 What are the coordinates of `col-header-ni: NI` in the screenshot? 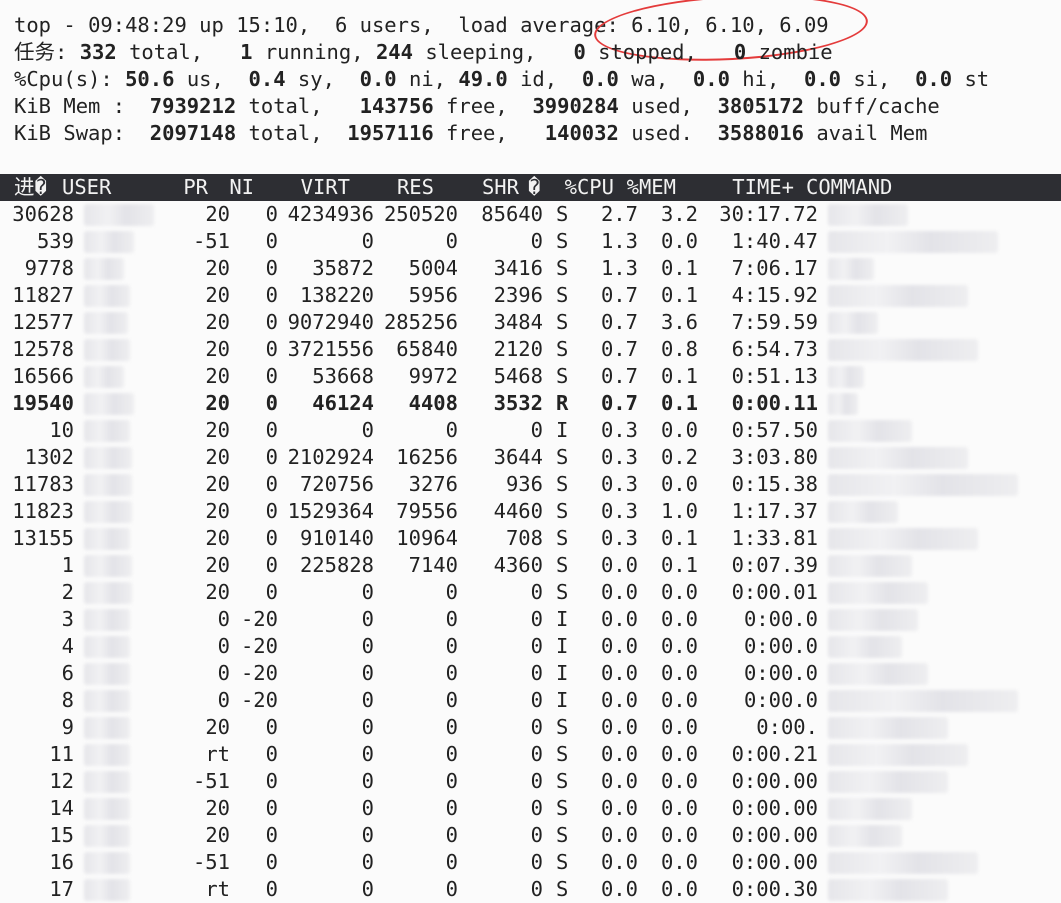 It's located at (233, 187).